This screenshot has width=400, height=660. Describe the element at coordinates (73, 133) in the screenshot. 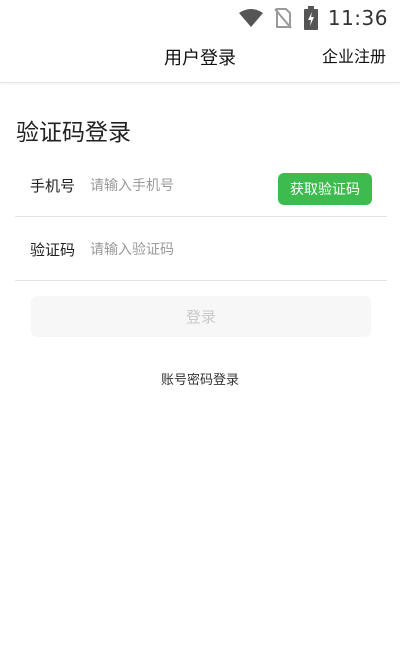

I see `section-title: 验证码登录` at that location.